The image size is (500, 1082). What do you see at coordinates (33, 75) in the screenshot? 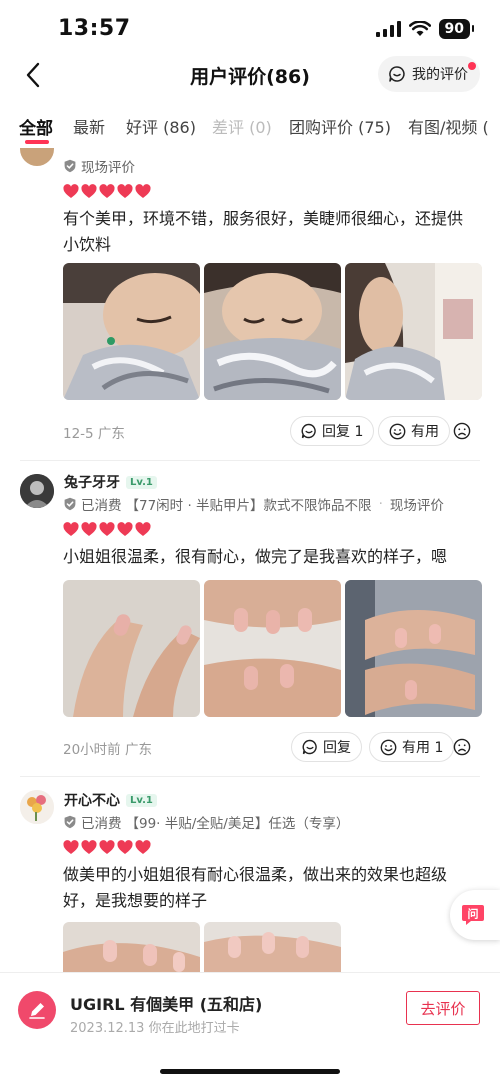
I see `back-button` at bounding box center [33, 75].